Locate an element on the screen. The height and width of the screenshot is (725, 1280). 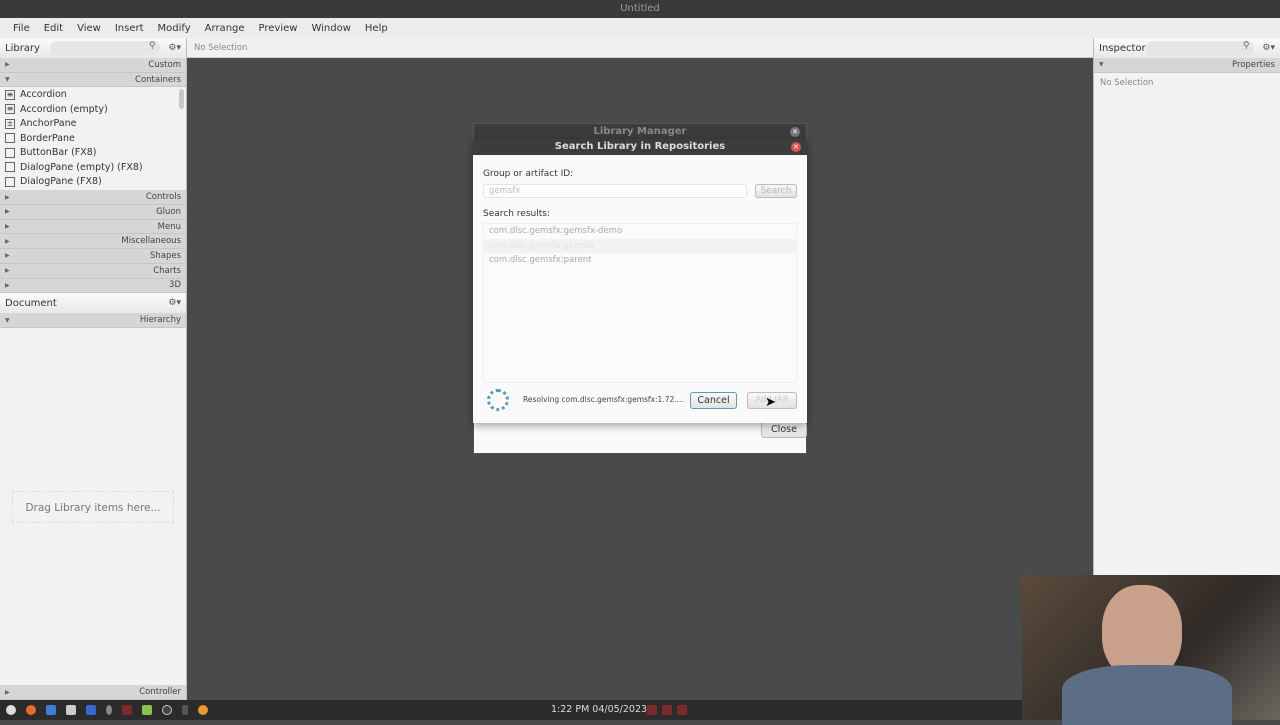
section-charts: ▶ Charts is located at coordinates (93, 271).